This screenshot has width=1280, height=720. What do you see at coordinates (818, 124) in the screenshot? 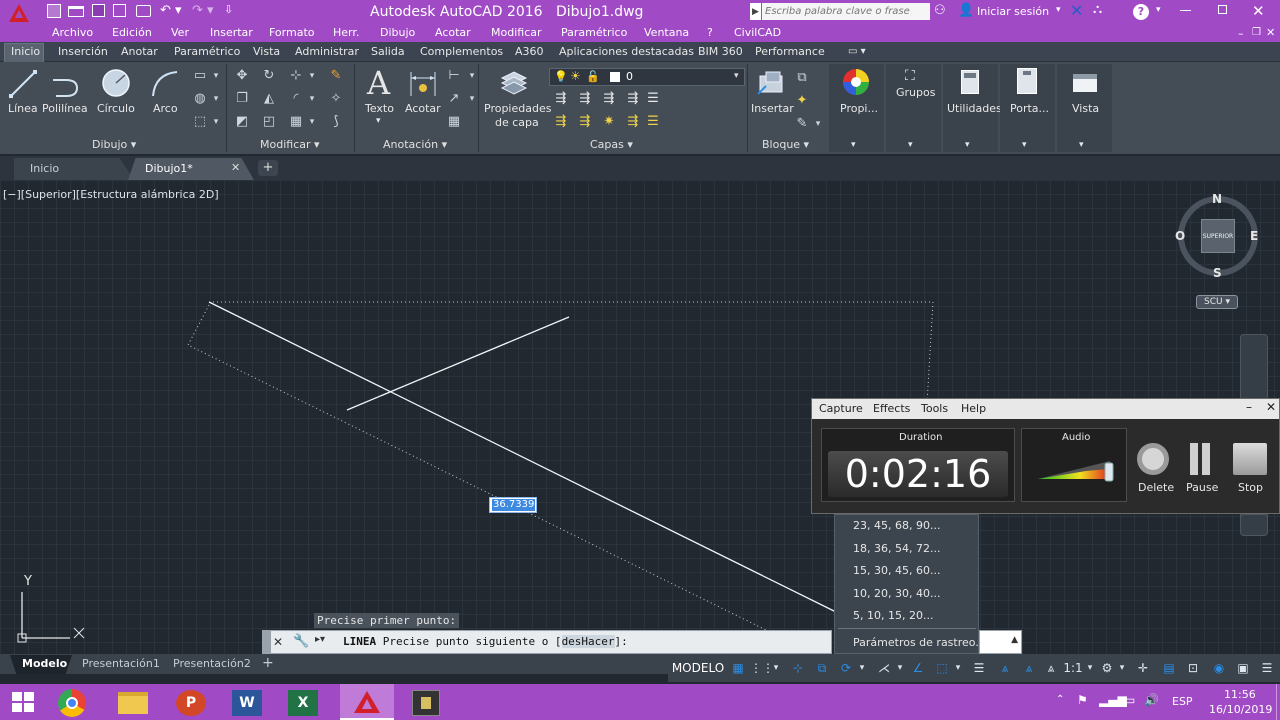
I see `block-attr-dropdown-icon: ▾` at bounding box center [818, 124].